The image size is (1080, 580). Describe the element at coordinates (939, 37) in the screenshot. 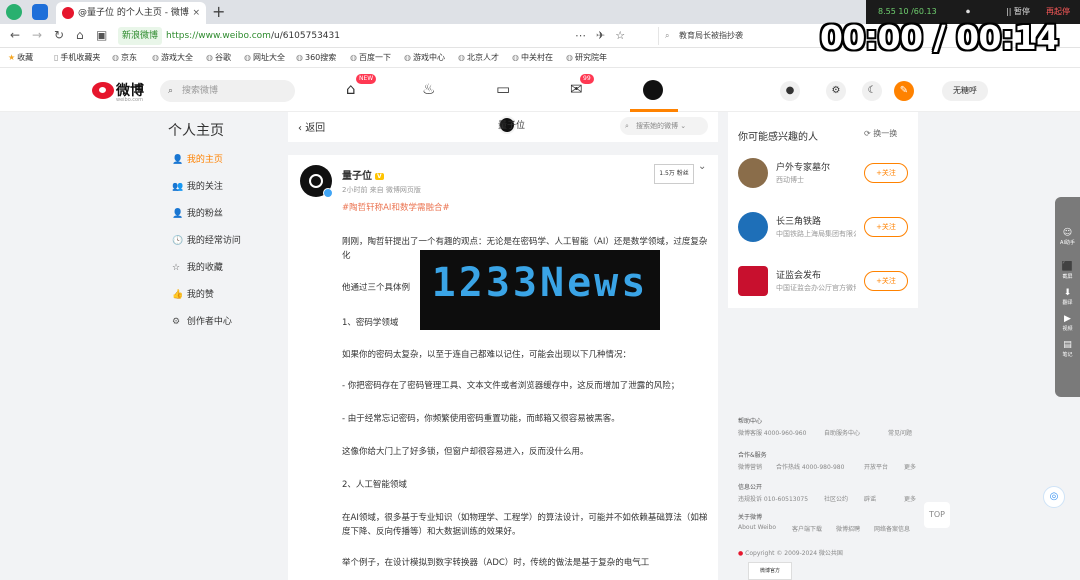

I see `video-timer: 00:00 / 00:14` at that location.